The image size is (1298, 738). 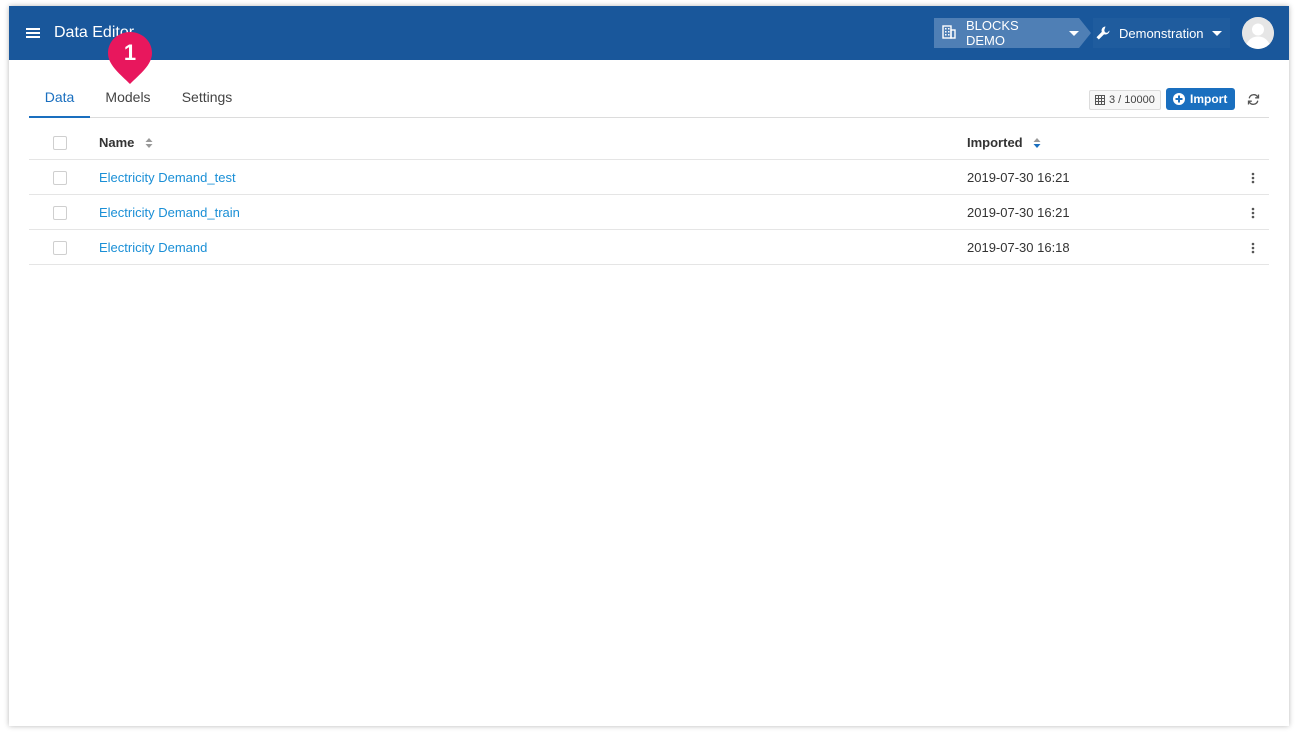 I want to click on table-row: Electricity Demand_test 2019-07-30 16:21, so click(x=649, y=177).